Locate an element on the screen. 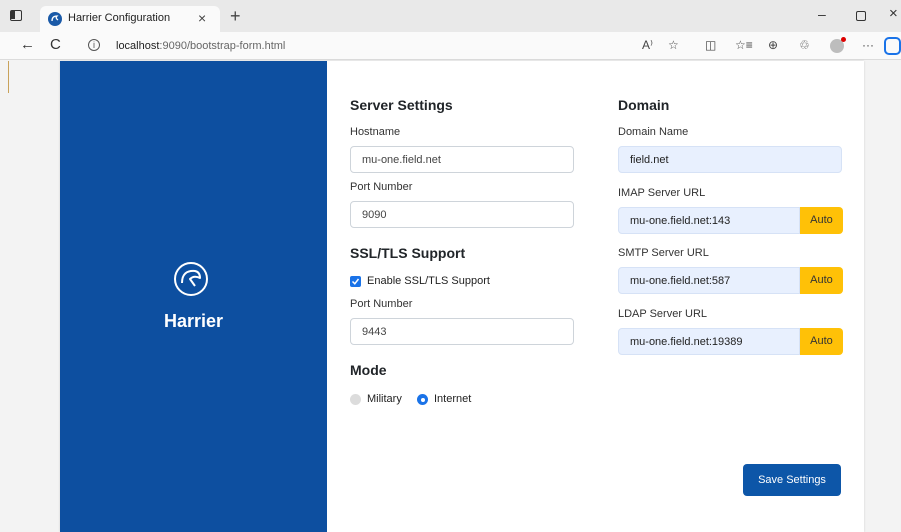 The height and width of the screenshot is (532, 901). minimize-icon: – is located at coordinates (822, 14).